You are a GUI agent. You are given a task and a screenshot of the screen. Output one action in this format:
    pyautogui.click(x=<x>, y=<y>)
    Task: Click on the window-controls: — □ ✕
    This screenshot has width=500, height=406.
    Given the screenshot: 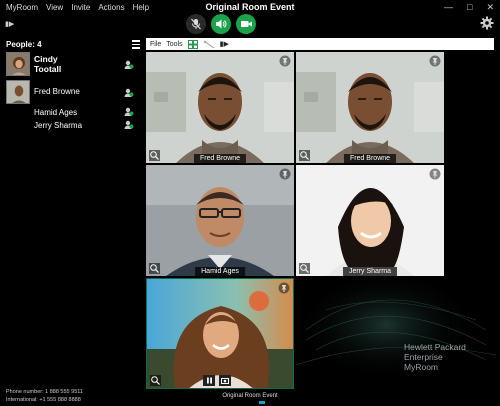 What is the action you would take?
    pyautogui.click(x=469, y=7)
    